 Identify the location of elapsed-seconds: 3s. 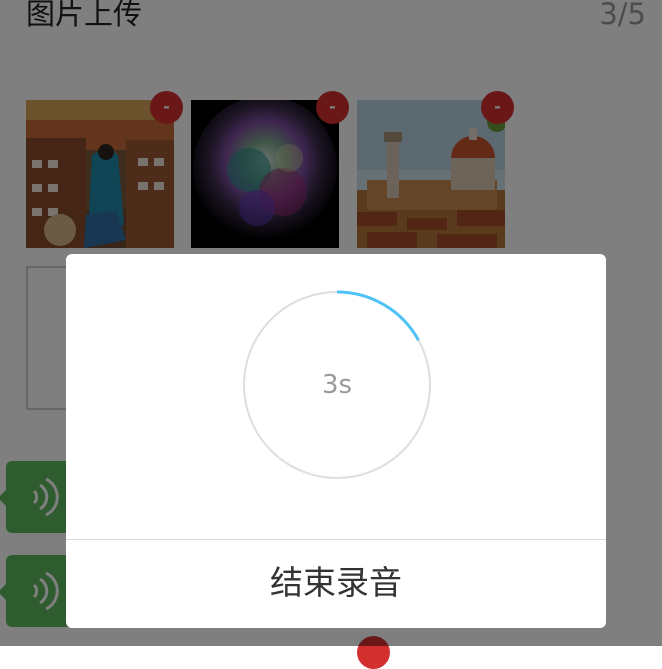
(337, 385).